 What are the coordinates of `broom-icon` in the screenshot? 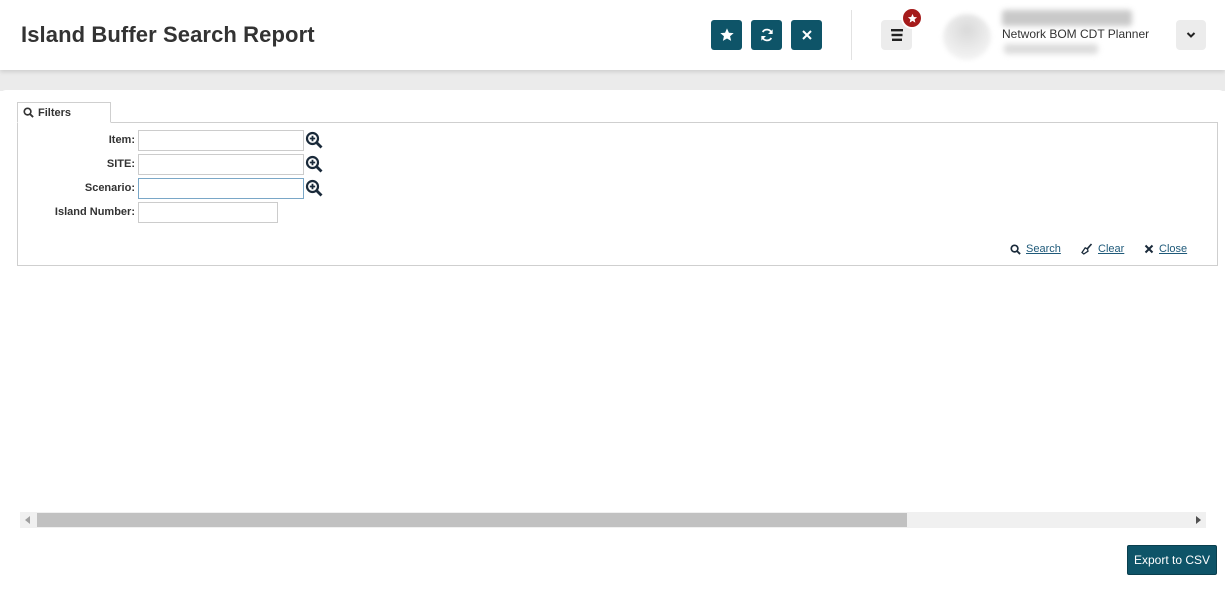 It's located at (1087, 249).